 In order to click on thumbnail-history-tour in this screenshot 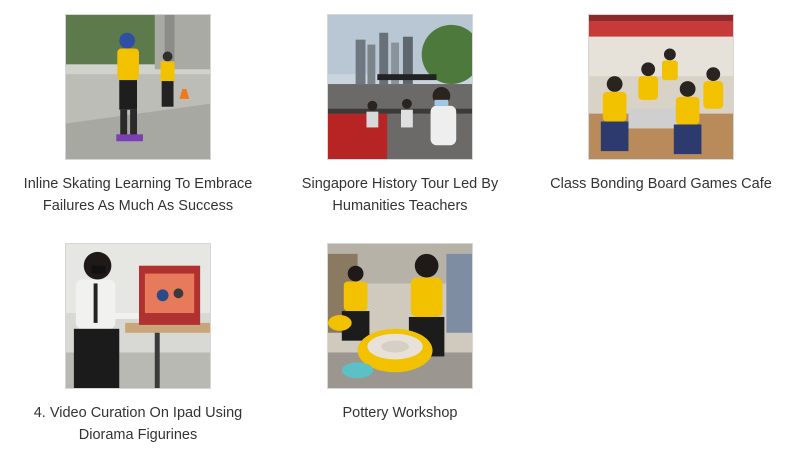, I will do `click(400, 87)`.